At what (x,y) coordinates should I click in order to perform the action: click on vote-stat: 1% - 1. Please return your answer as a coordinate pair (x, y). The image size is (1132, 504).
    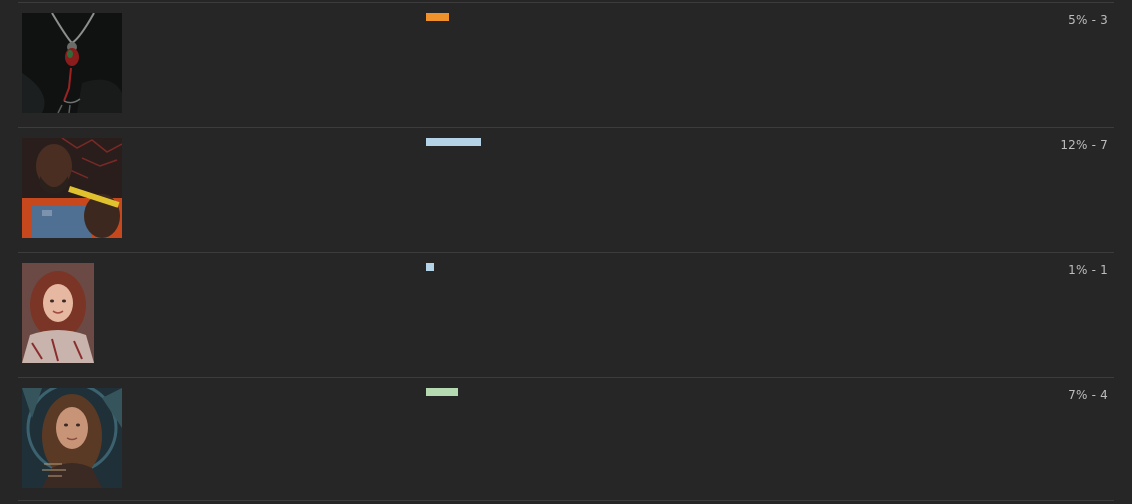
    Looking at the image, I should click on (1088, 270).